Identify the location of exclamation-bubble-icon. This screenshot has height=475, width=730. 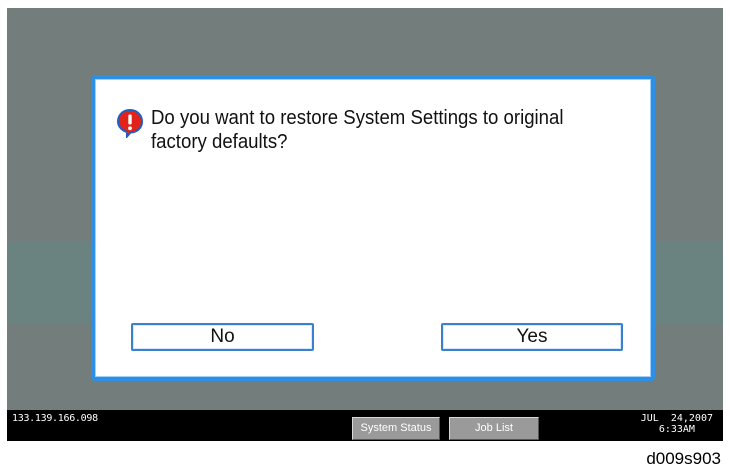
(130, 124).